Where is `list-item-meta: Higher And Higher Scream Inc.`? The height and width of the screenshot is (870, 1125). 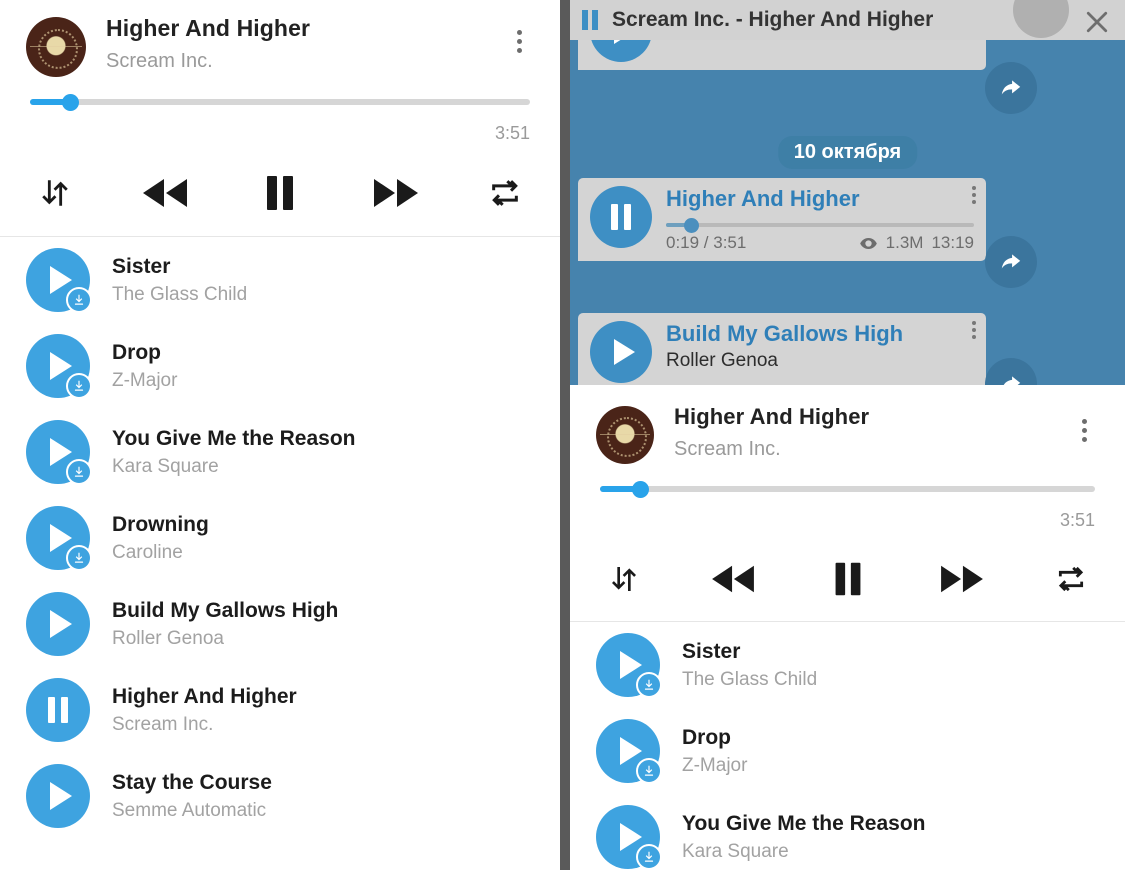 list-item-meta: Higher And Higher Scream Inc. is located at coordinates (204, 710).